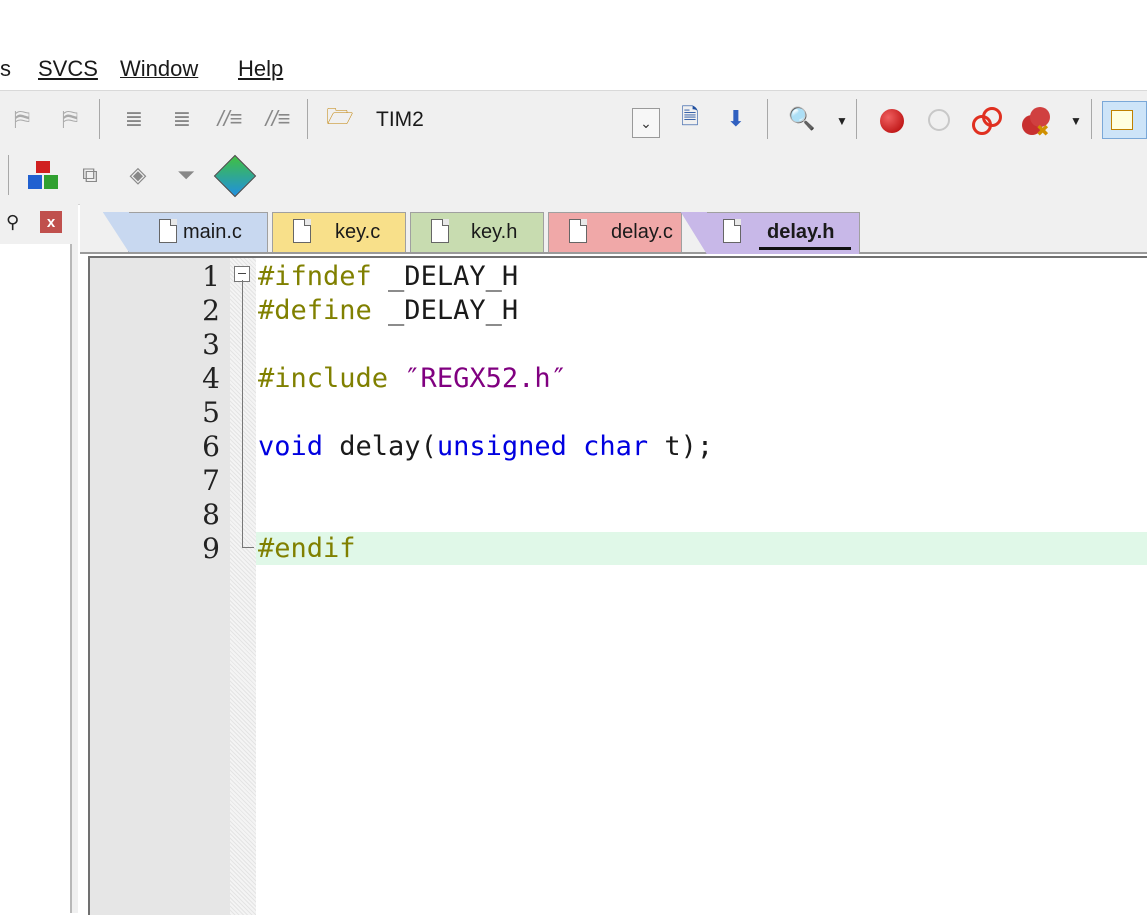  What do you see at coordinates (5, 69) in the screenshot?
I see `menu-item-tools-partial: s` at bounding box center [5, 69].